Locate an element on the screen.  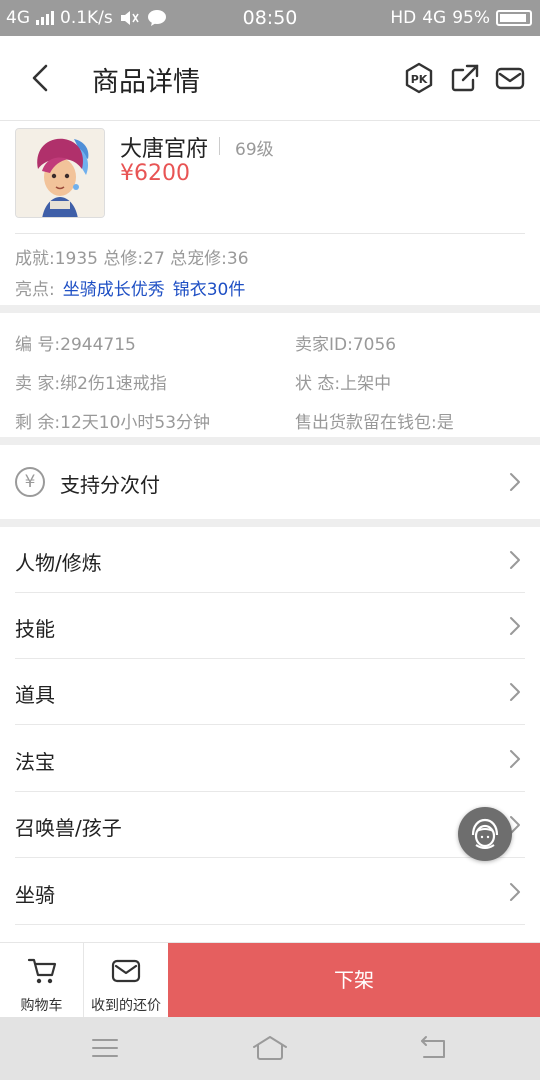
svg-text: PK is located at coordinates (419, 79).